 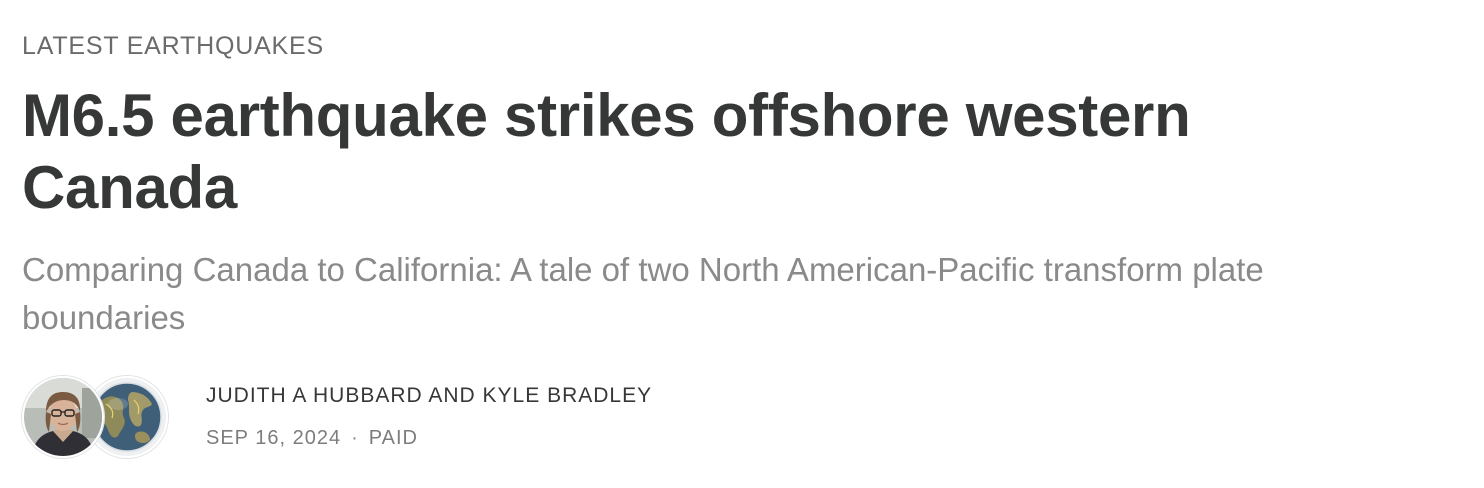 I want to click on post-date: SEP 16, 2024, so click(x=274, y=438).